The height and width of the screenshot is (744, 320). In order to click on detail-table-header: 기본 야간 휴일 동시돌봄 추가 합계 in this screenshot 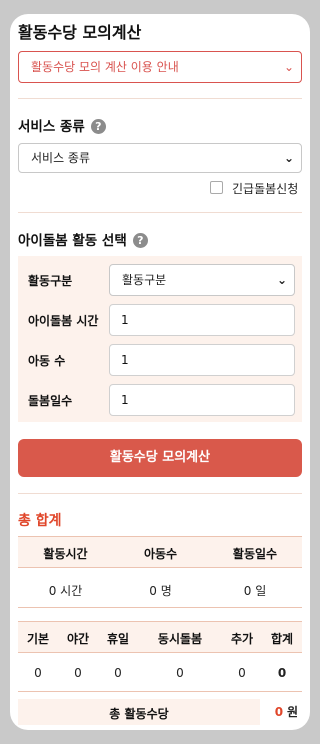, I will do `click(160, 637)`.